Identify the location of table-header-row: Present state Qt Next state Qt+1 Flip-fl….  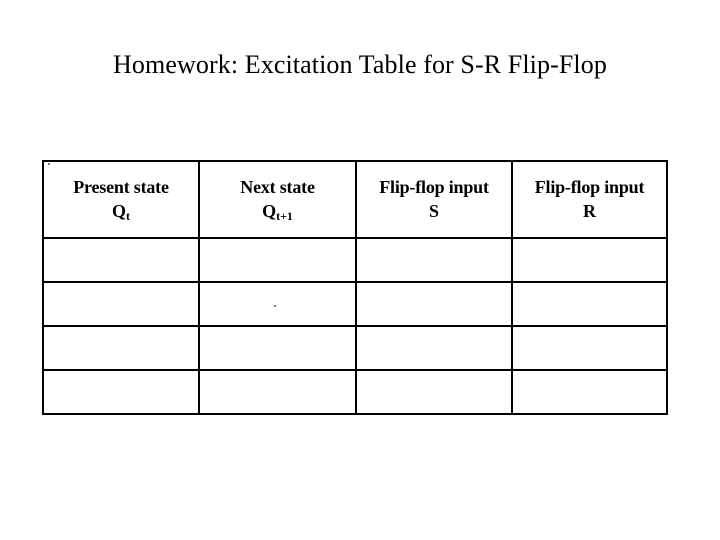
(355, 199).